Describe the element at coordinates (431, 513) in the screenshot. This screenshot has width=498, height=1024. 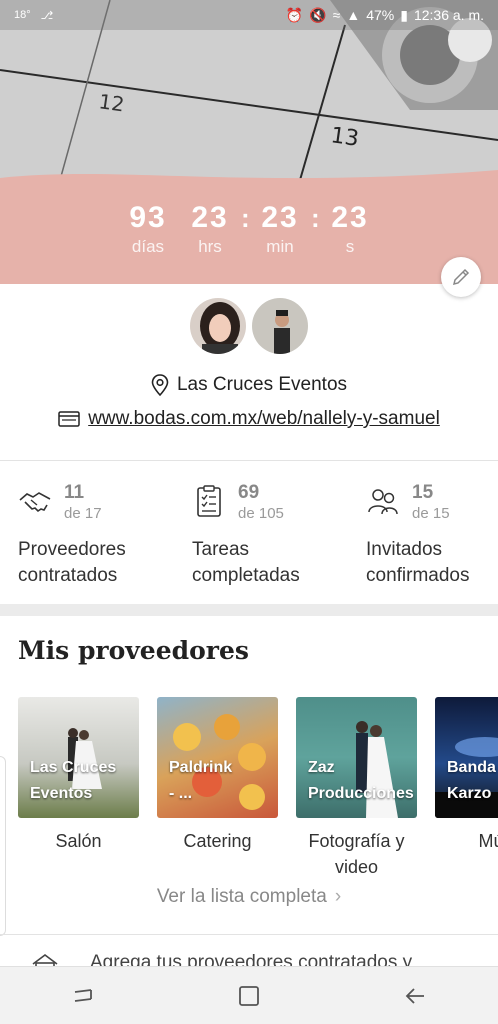
I see `stat-guests-total: de 15` at that location.